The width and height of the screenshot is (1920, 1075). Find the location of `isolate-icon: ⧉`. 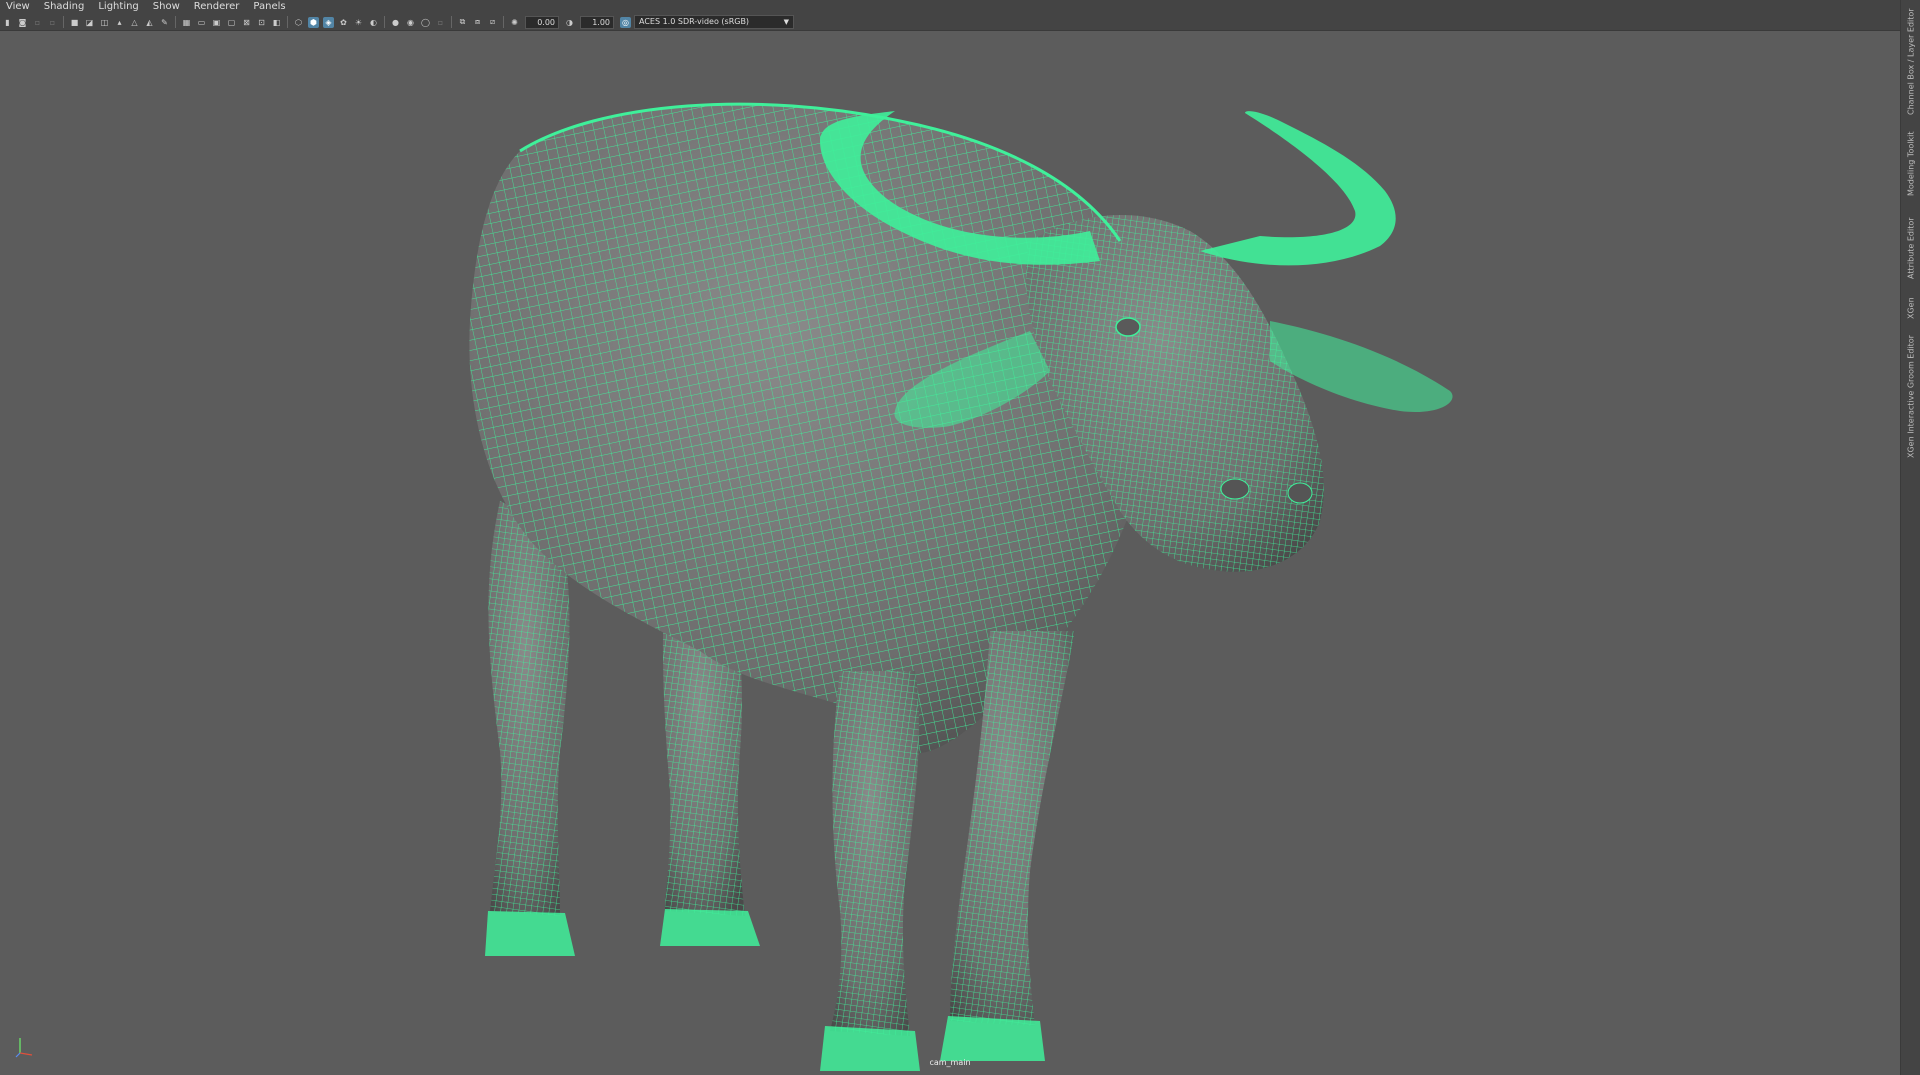

isolate-icon: ⧉ is located at coordinates (462, 22).